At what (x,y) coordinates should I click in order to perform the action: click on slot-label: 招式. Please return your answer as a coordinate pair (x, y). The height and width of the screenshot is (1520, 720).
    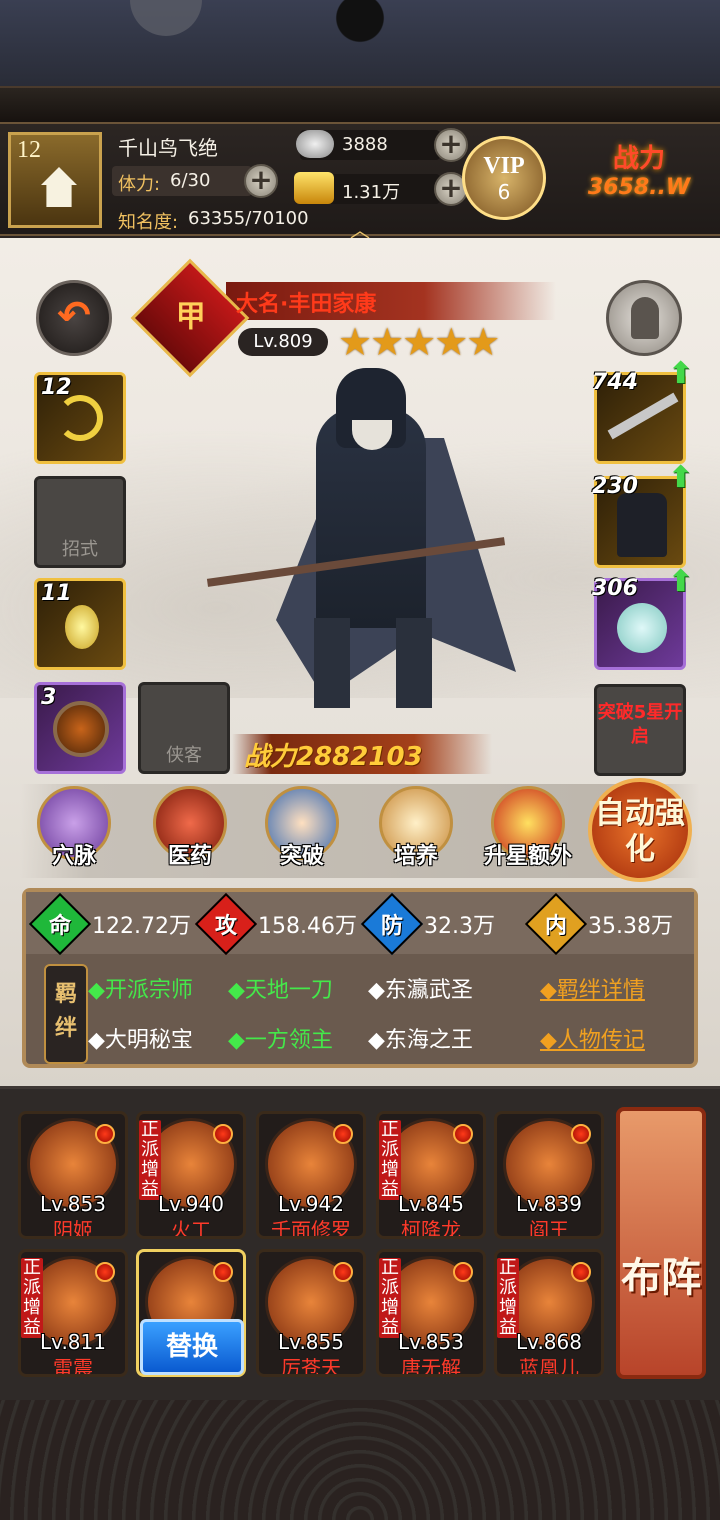
    Looking at the image, I should click on (80, 549).